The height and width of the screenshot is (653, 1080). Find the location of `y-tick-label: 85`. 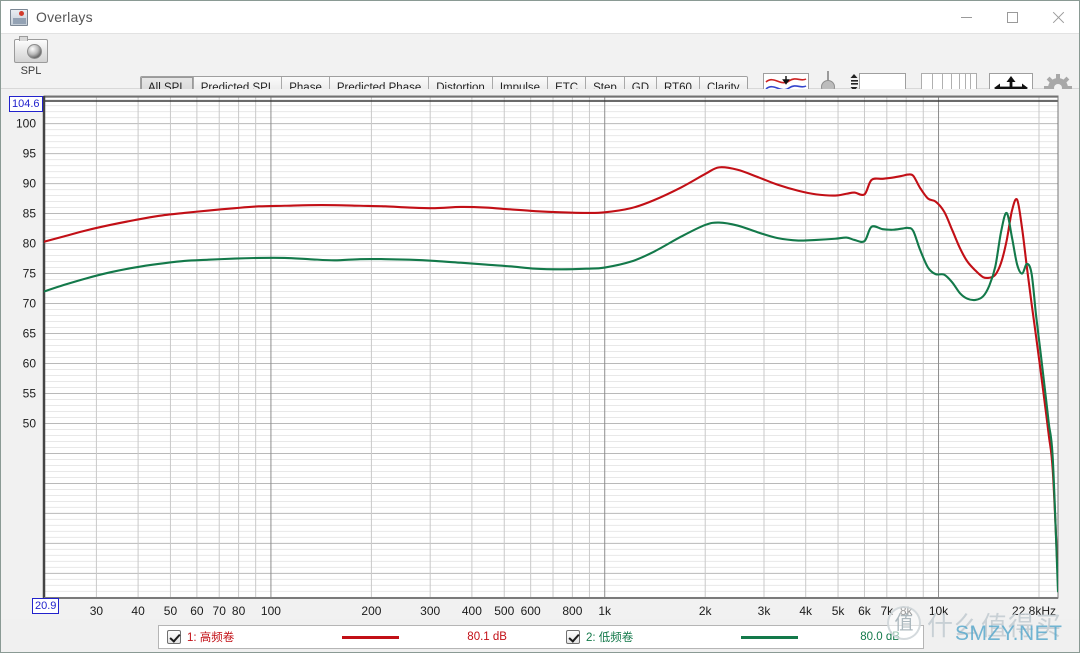

y-tick-label: 85 is located at coordinates (30, 214).